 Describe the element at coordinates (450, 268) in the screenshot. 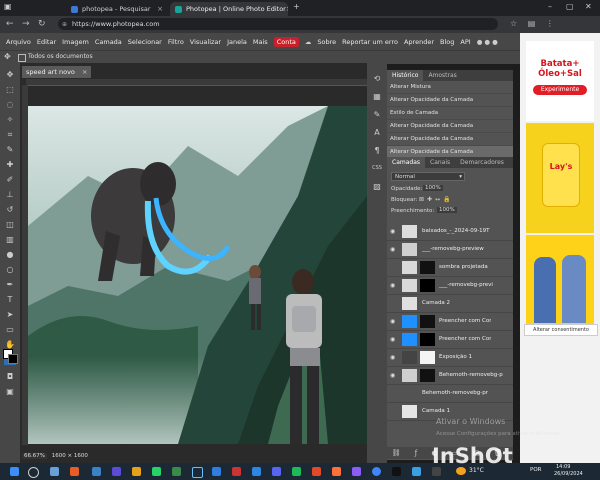

I see `layer-row: sombra projetada` at that location.